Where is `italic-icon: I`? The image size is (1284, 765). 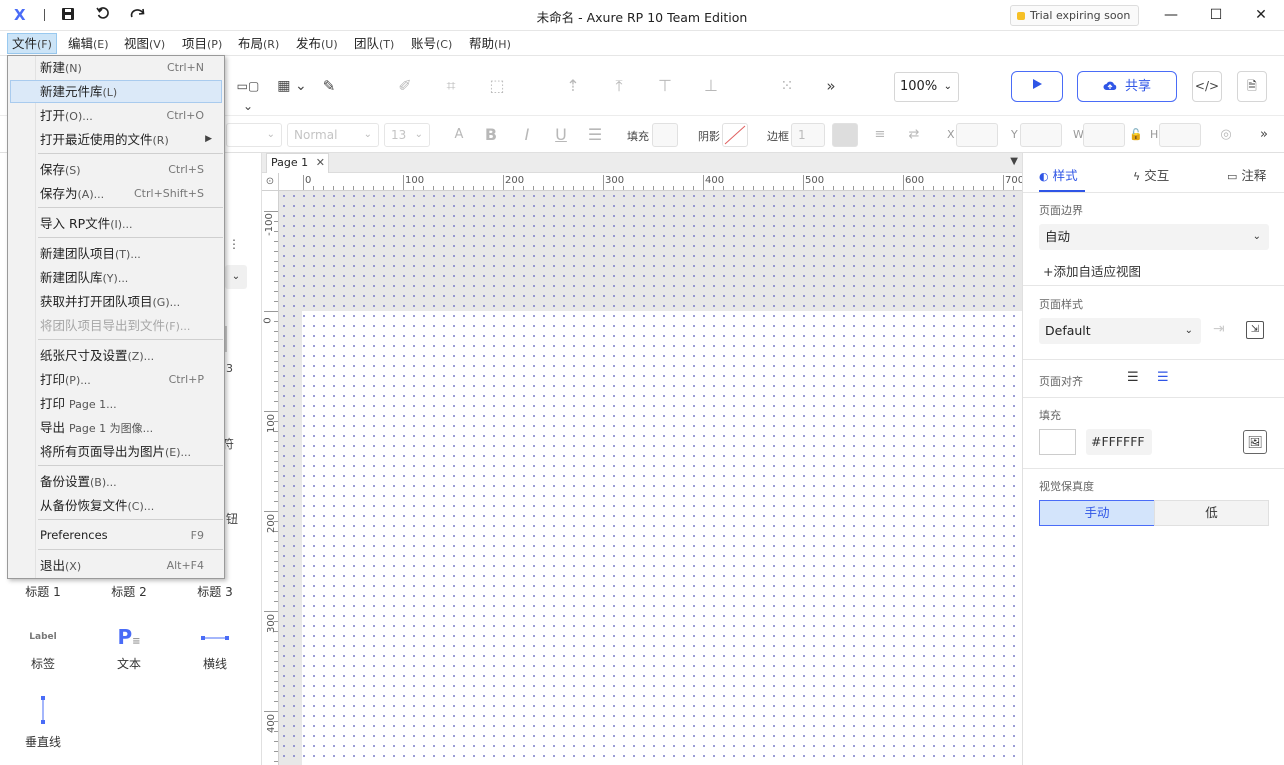
italic-icon: I is located at coordinates (527, 135).